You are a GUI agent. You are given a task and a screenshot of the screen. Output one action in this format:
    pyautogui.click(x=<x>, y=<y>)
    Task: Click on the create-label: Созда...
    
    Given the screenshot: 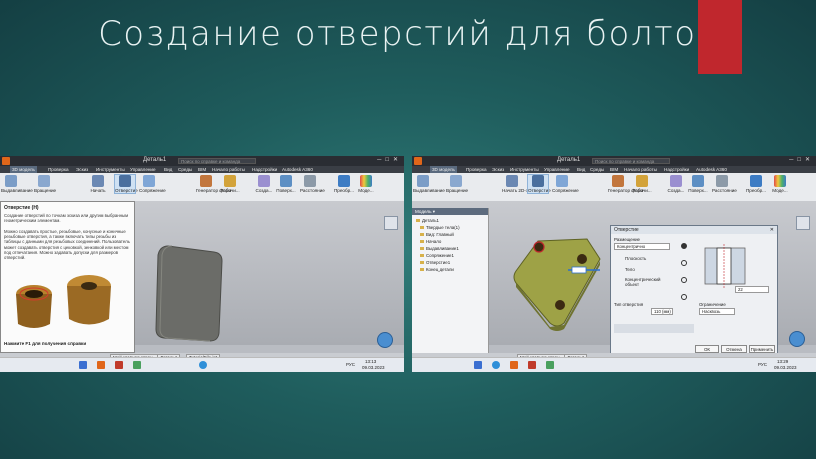 What is the action you would take?
    pyautogui.click(x=264, y=190)
    